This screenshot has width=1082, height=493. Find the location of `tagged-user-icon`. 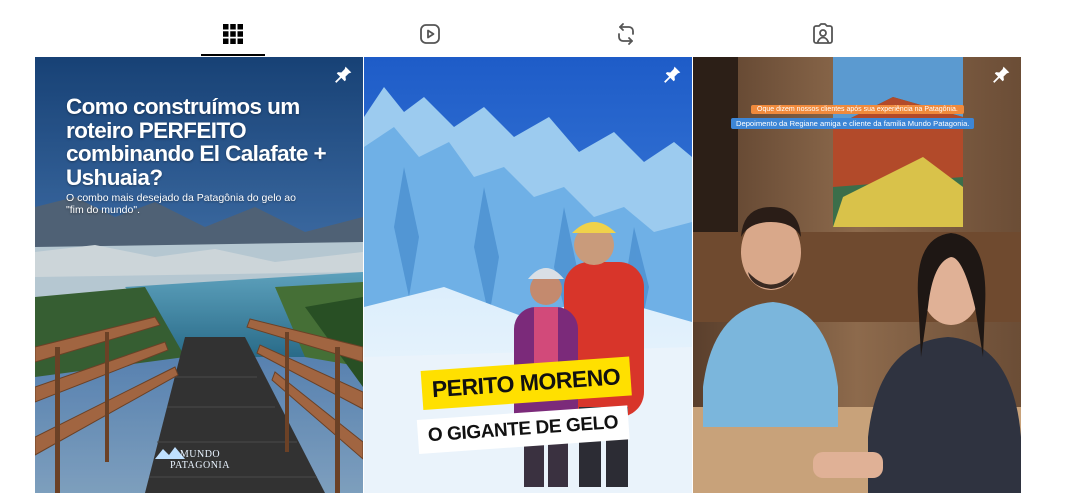

tagged-user-icon is located at coordinates (823, 33).